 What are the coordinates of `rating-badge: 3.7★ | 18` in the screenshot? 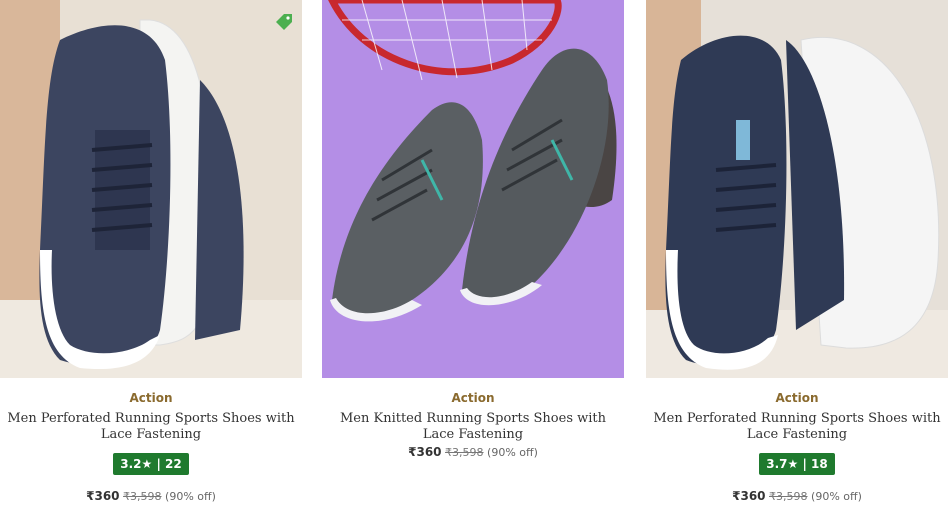 It's located at (797, 464).